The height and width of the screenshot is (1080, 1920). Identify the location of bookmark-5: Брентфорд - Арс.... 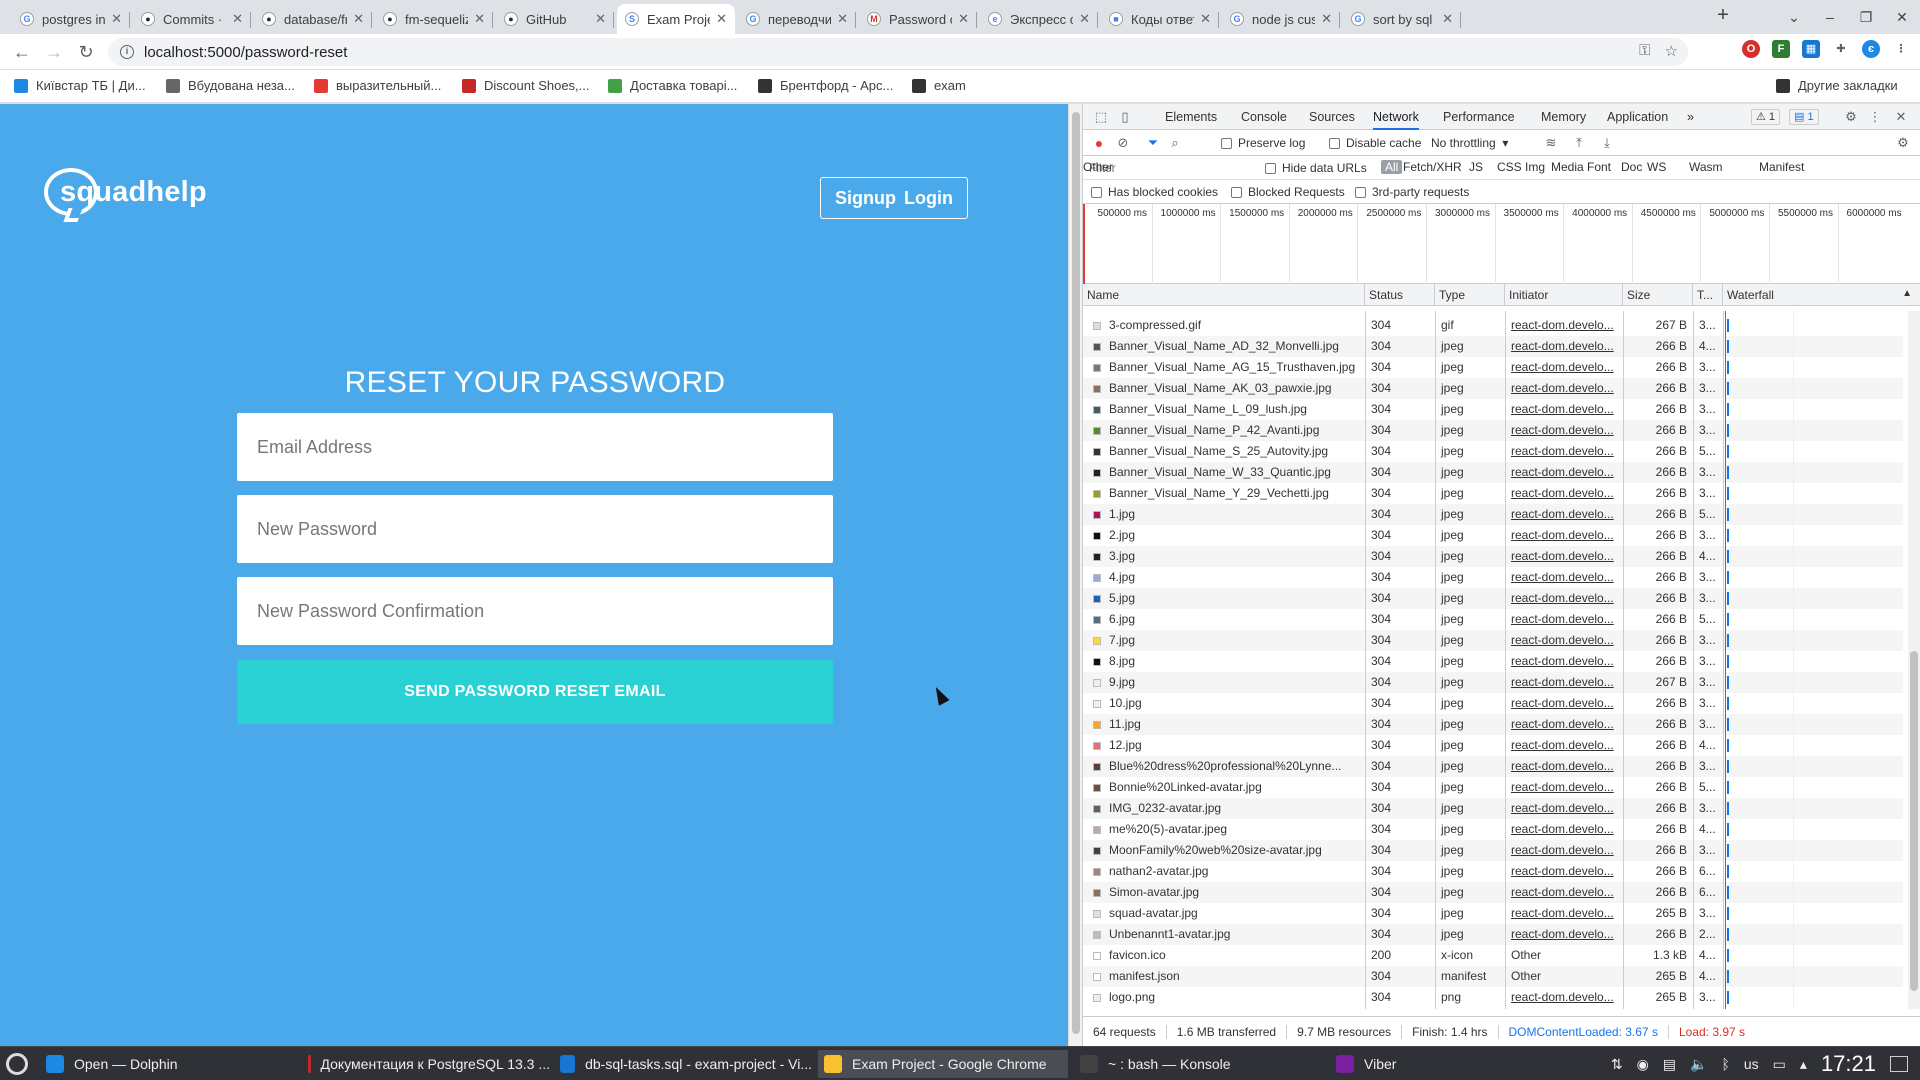
(825, 85).